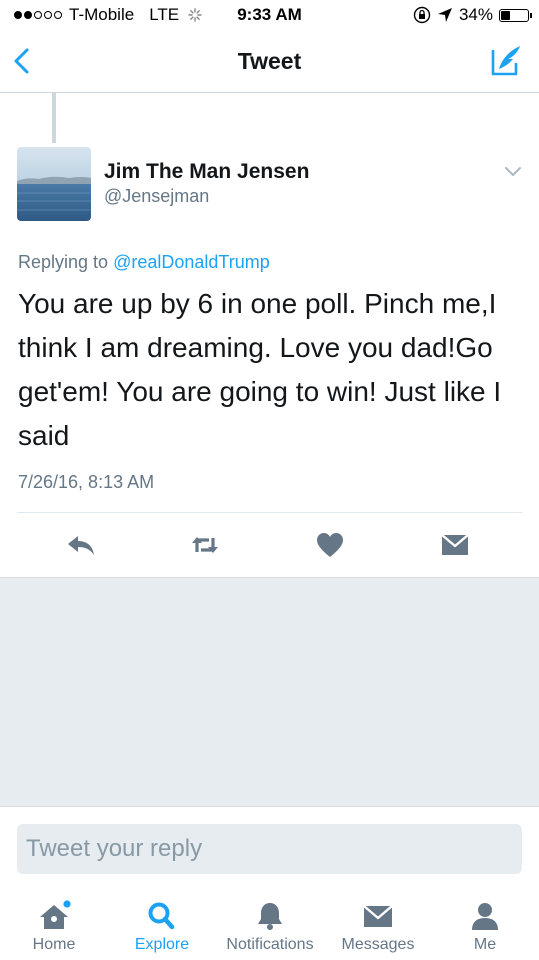 The image size is (539, 960). I want to click on tab-bar: Home Explore Notifications Messages Me, so click(269, 924).